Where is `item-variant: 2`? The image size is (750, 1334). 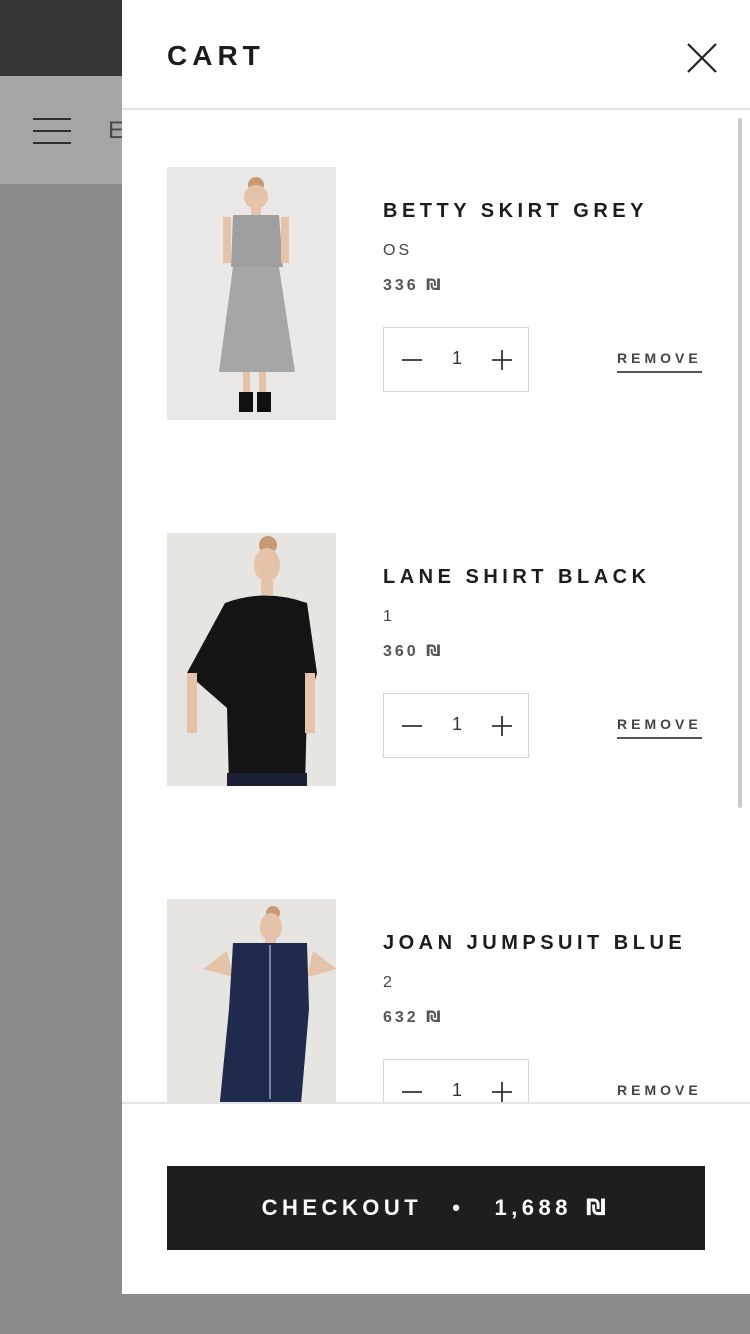
item-variant: 2 is located at coordinates (389, 982).